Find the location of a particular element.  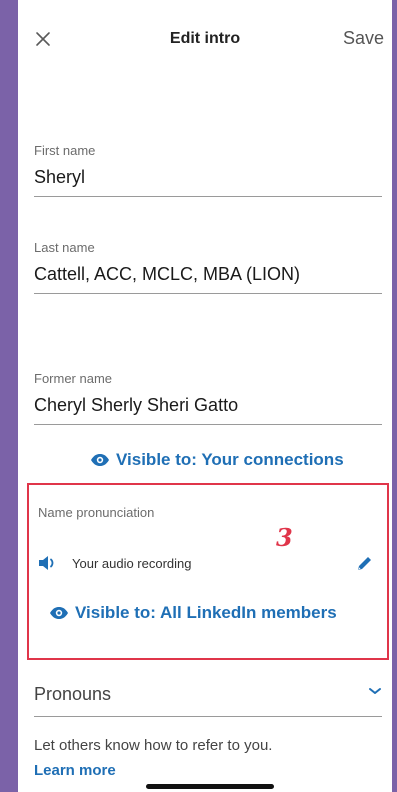

former-name-field: Former name Cheryl Sherly Sheri Gatto is located at coordinates (208, 398).